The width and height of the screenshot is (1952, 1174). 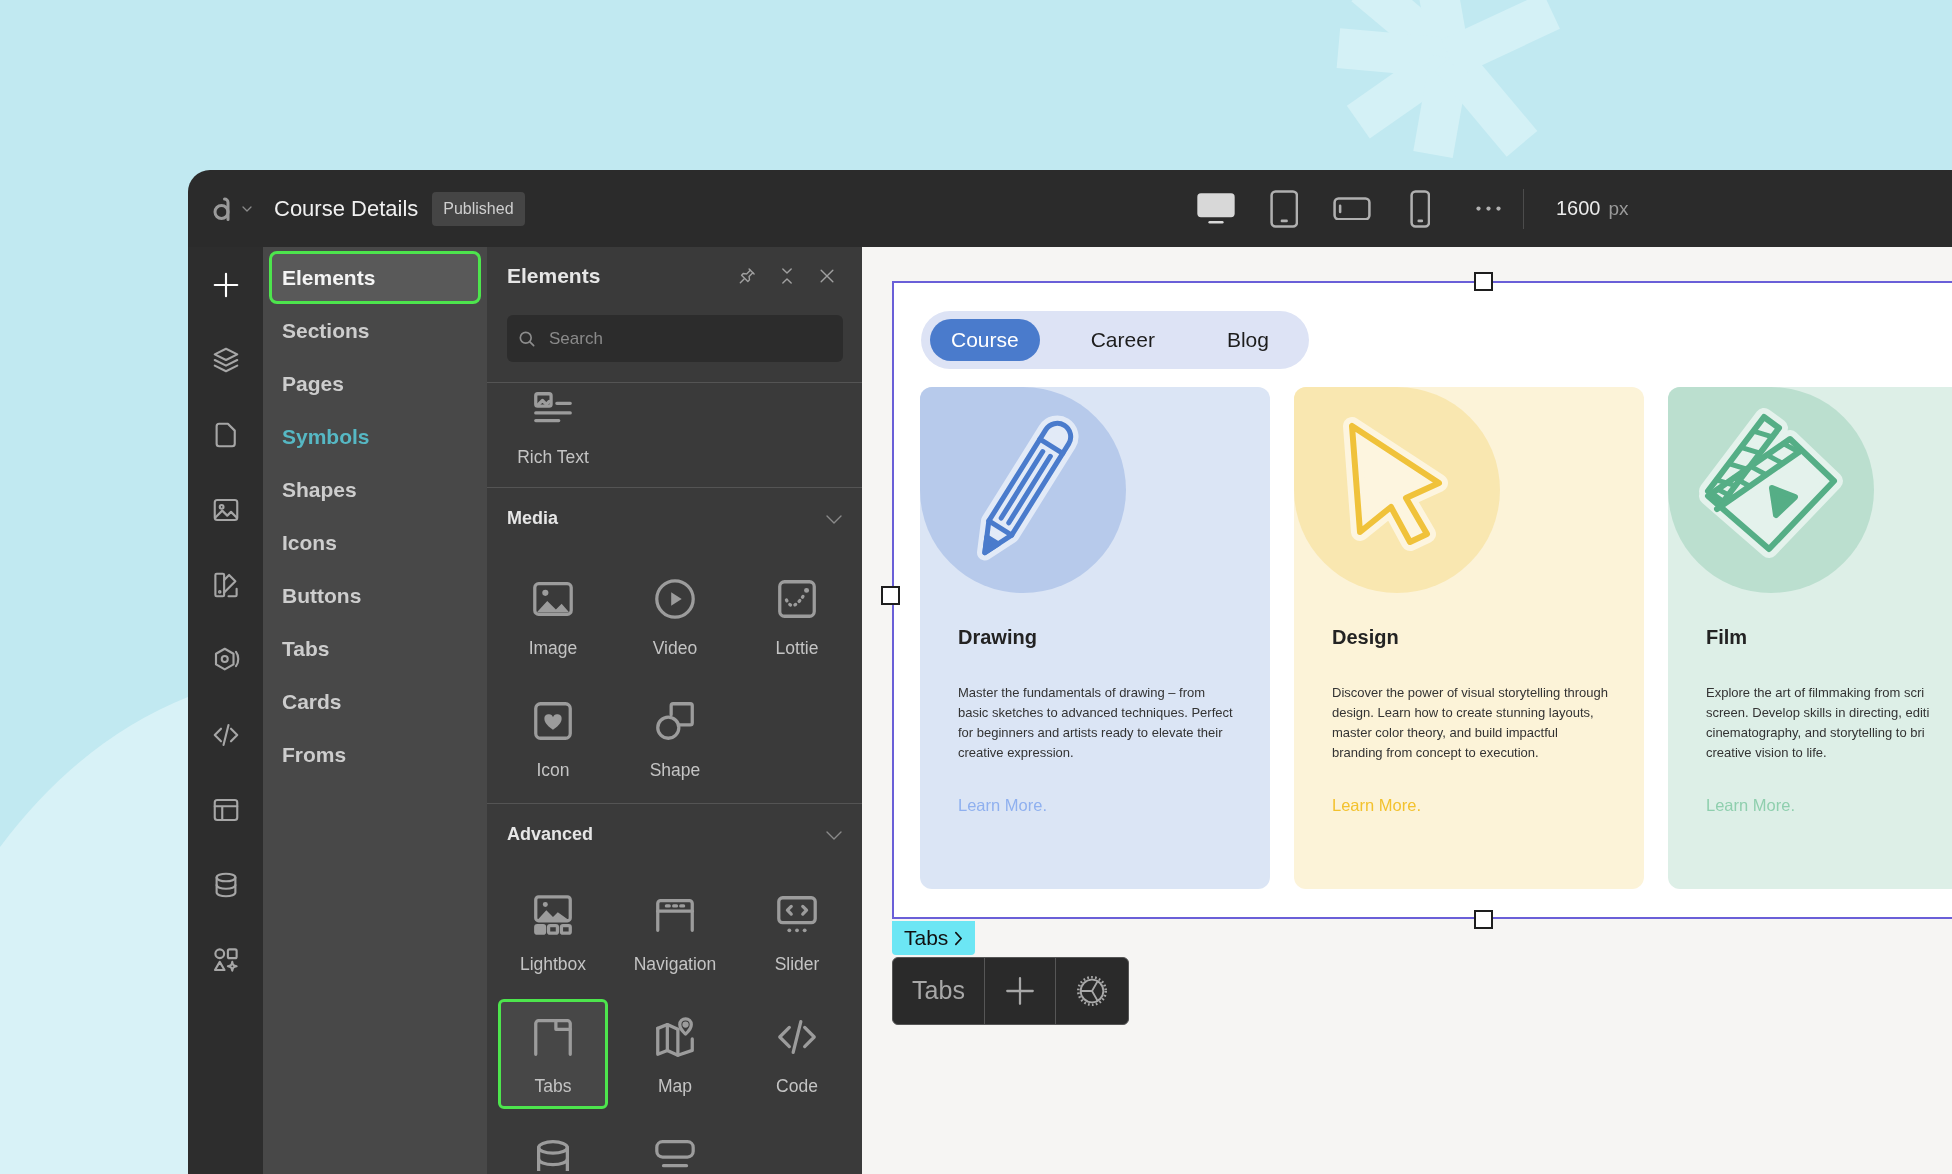 What do you see at coordinates (375, 701) in the screenshot?
I see `category-item: Cards` at bounding box center [375, 701].